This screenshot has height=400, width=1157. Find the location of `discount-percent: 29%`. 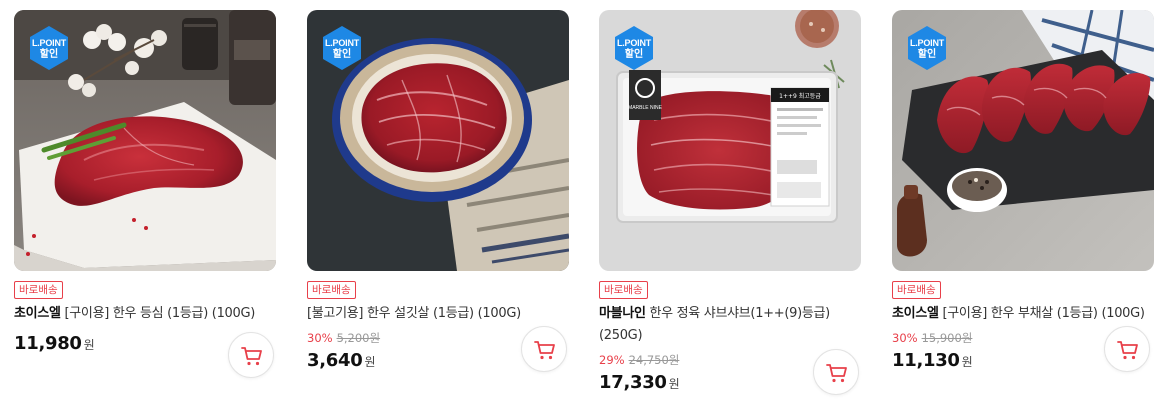

discount-percent: 29% is located at coordinates (612, 360).